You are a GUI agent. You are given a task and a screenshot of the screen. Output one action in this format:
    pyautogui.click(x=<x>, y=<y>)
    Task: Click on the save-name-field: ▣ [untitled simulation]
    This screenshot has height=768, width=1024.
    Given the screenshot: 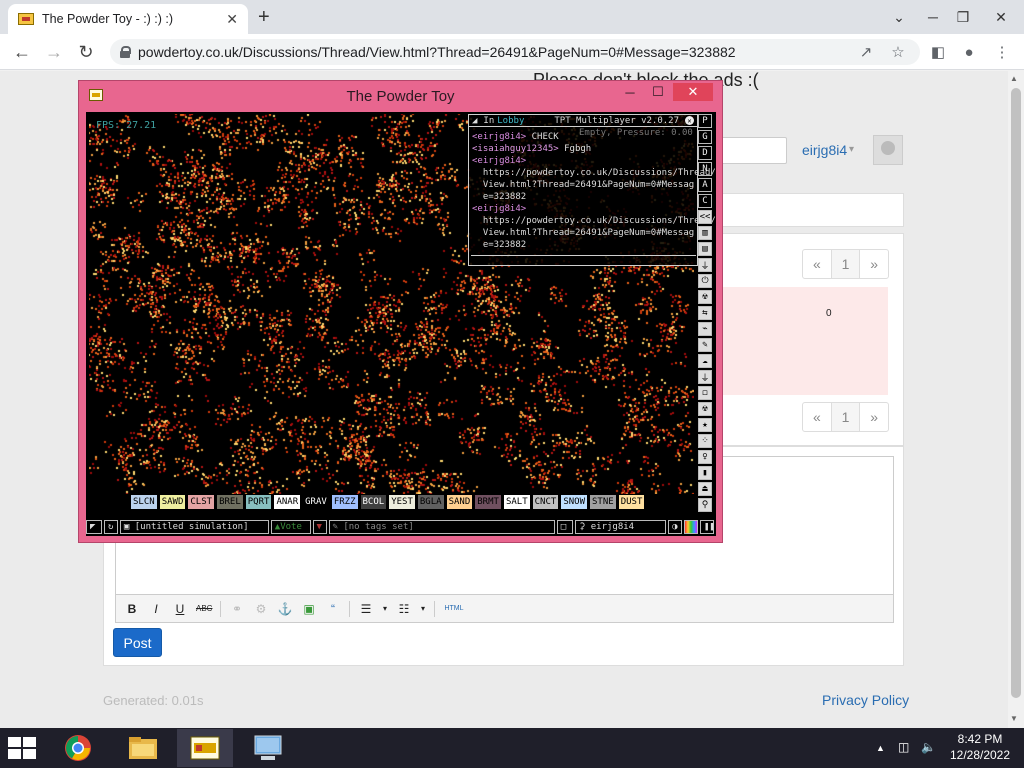 What is the action you would take?
    pyautogui.click(x=194, y=527)
    